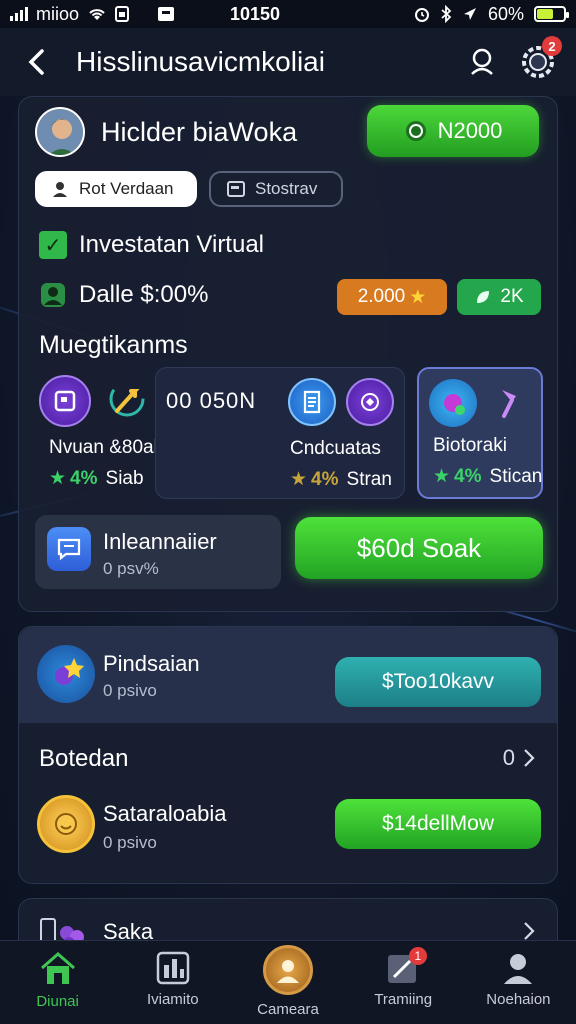  What do you see at coordinates (540, 59) in the screenshot?
I see `settings-button: 2` at bounding box center [540, 59].